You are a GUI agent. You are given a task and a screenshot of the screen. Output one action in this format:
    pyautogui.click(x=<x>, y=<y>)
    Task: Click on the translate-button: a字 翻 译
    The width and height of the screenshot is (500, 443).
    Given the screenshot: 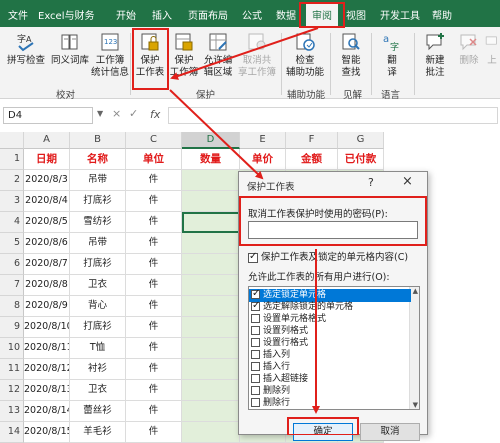 What is the action you would take?
    pyautogui.click(x=392, y=55)
    